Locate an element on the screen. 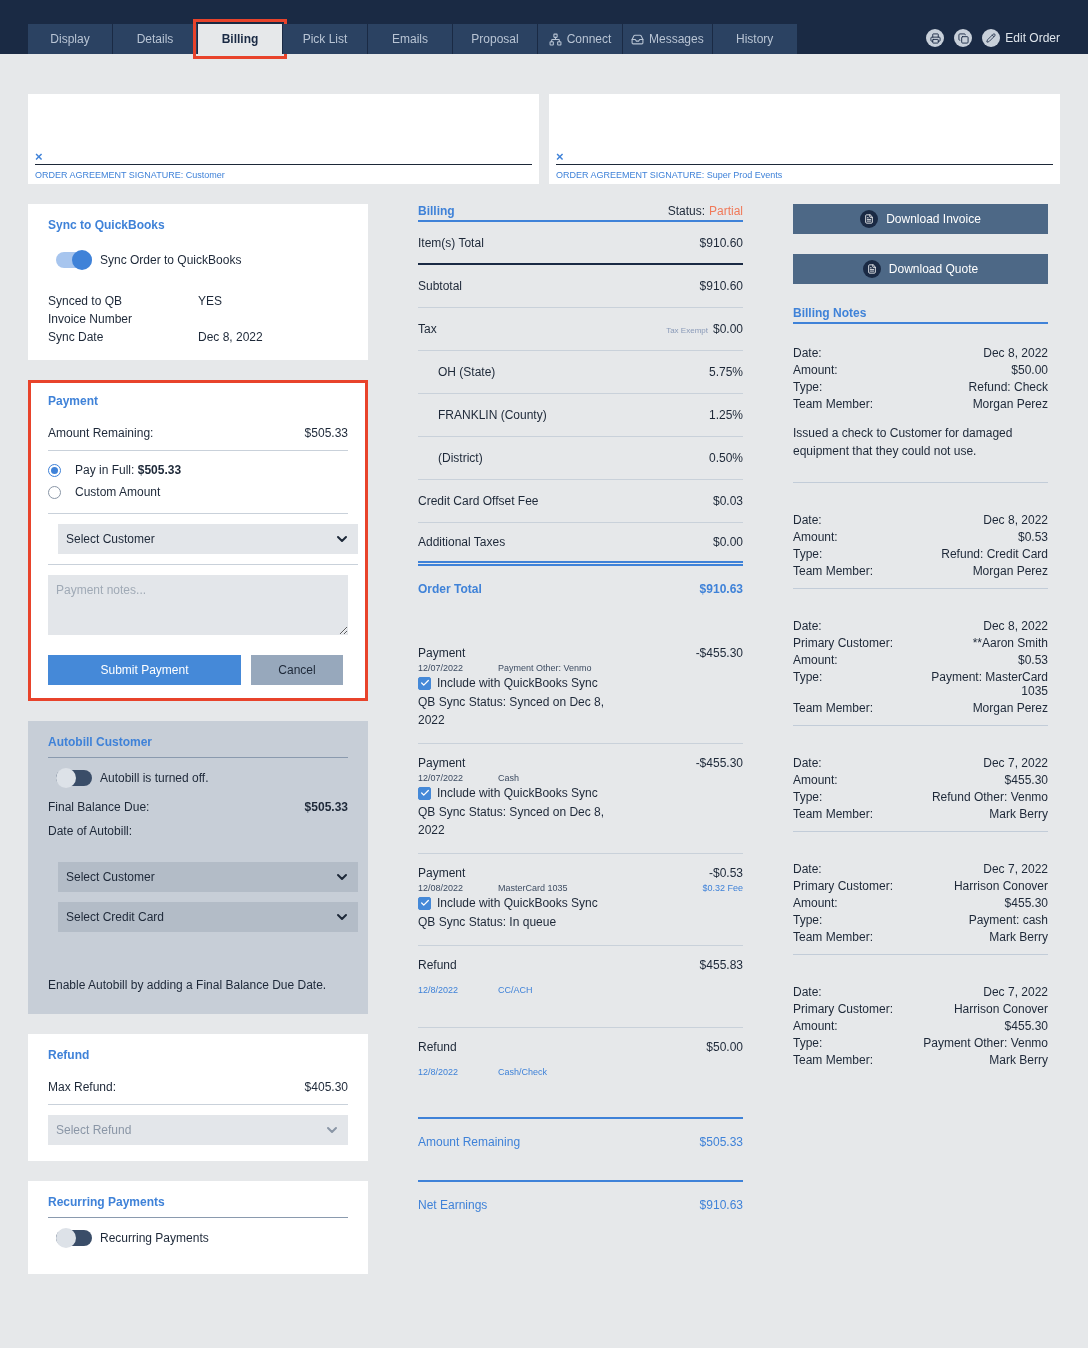 The image size is (1088, 1348). fact-value: Dec 8, 2022 is located at coordinates (231, 337).